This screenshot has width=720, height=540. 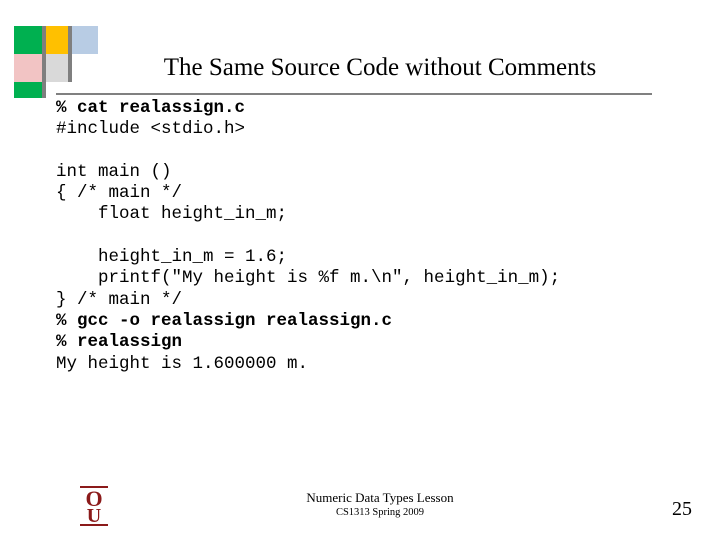 I want to click on ou-logo: O U, so click(x=94, y=506).